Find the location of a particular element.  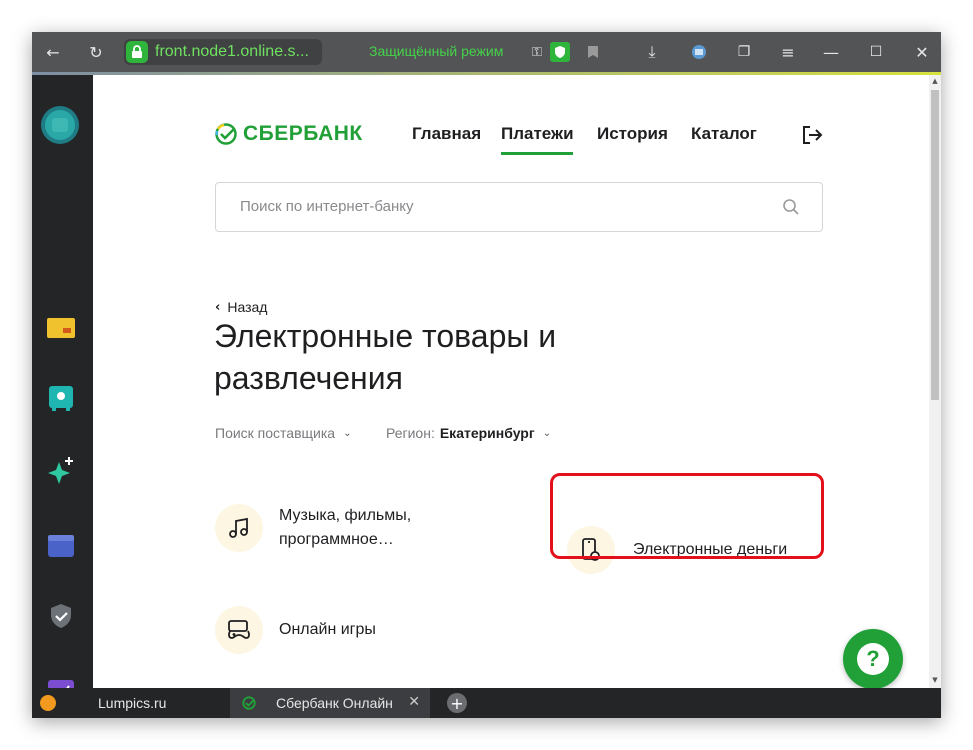

reload-icon: ↻ is located at coordinates (96, 52).